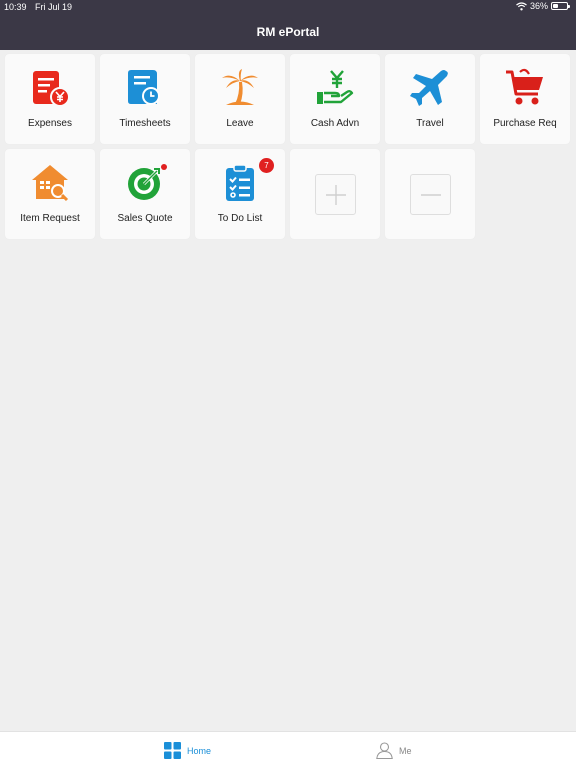 The image size is (576, 768). What do you see at coordinates (560, 6) in the screenshot?
I see `battery-icon` at bounding box center [560, 6].